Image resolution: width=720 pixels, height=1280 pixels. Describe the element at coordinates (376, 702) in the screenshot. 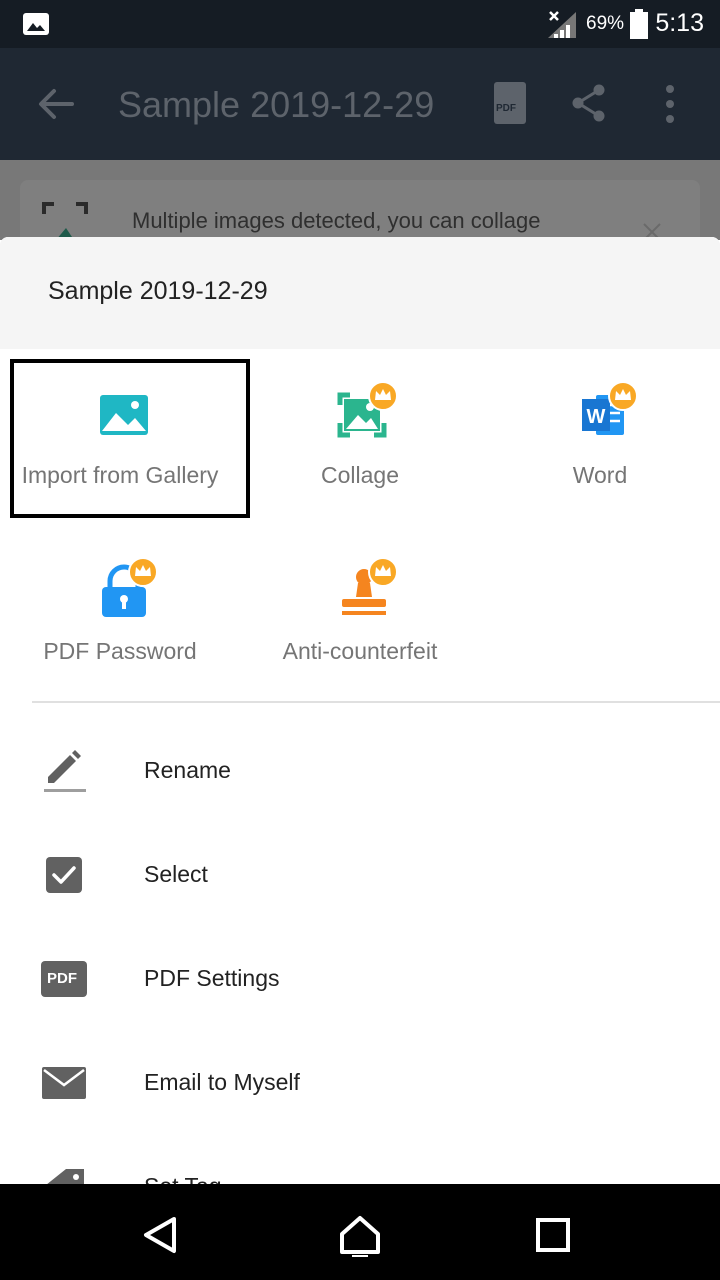

I see `divider` at that location.